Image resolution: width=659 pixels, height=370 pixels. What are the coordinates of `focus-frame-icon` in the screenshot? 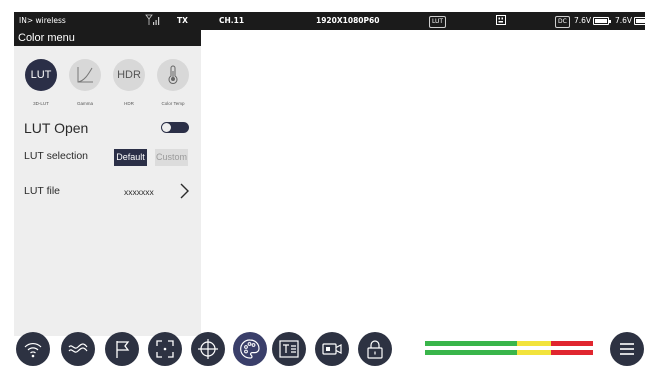 It's located at (165, 349).